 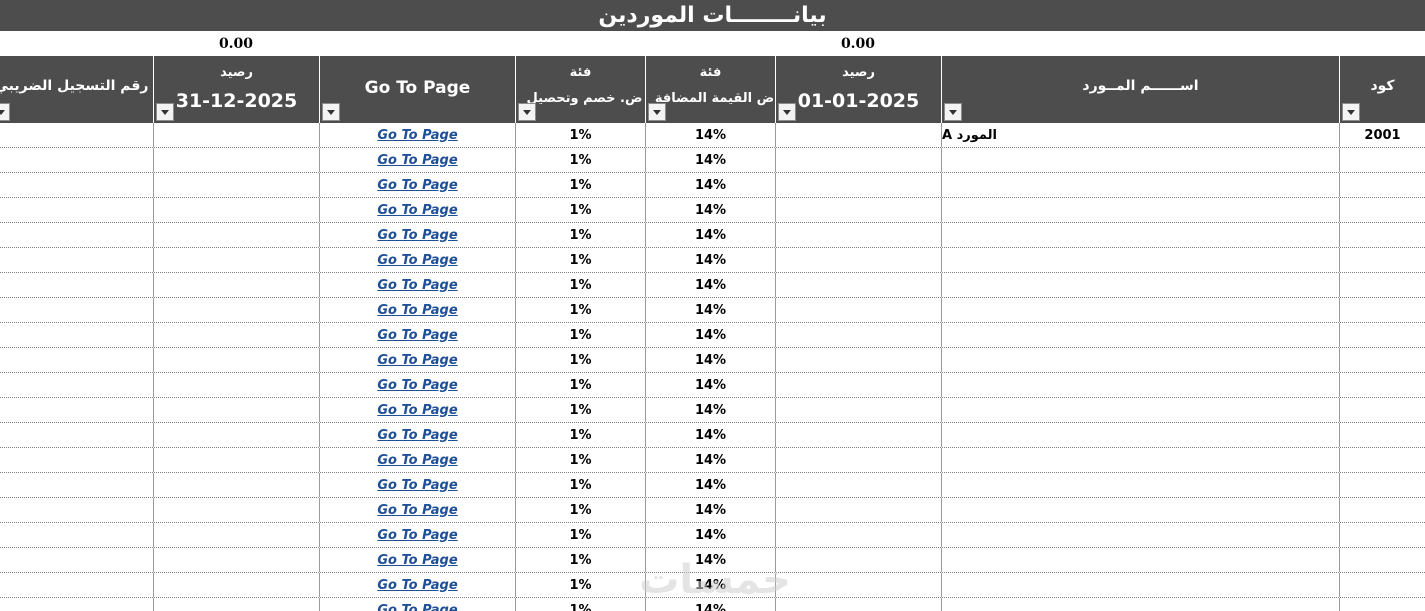 What do you see at coordinates (858, 43) in the screenshot?
I see `total-balance-start: 0.00` at bounding box center [858, 43].